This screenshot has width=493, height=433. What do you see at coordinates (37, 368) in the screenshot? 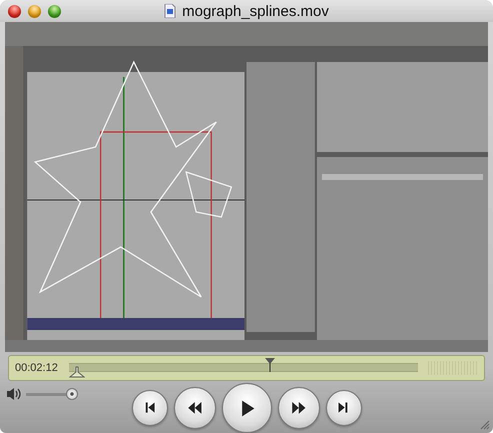
I see `time-readout: 00:02:12` at bounding box center [37, 368].